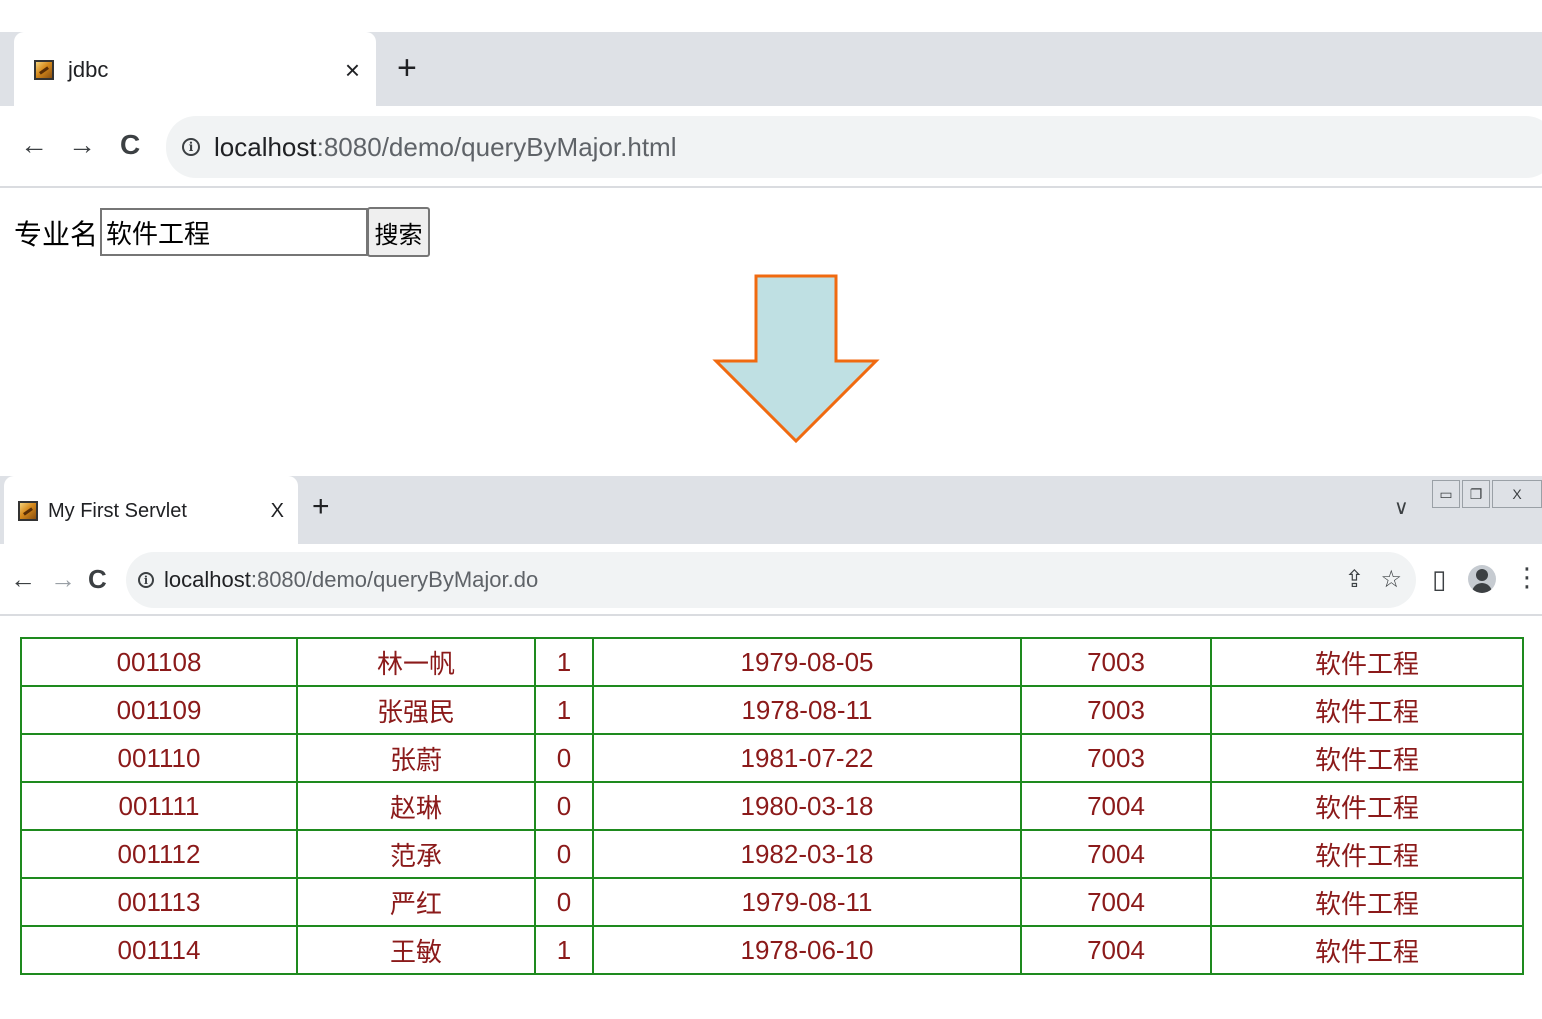 This screenshot has height=1019, width=1542. Describe the element at coordinates (277, 511) in the screenshot. I see `tab-close-icon: X` at that location.